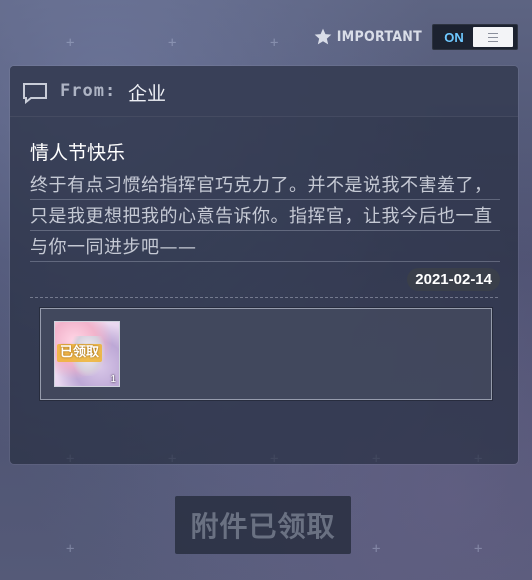  I want to click on claim-attachment-button: 附件已领取, so click(263, 525).